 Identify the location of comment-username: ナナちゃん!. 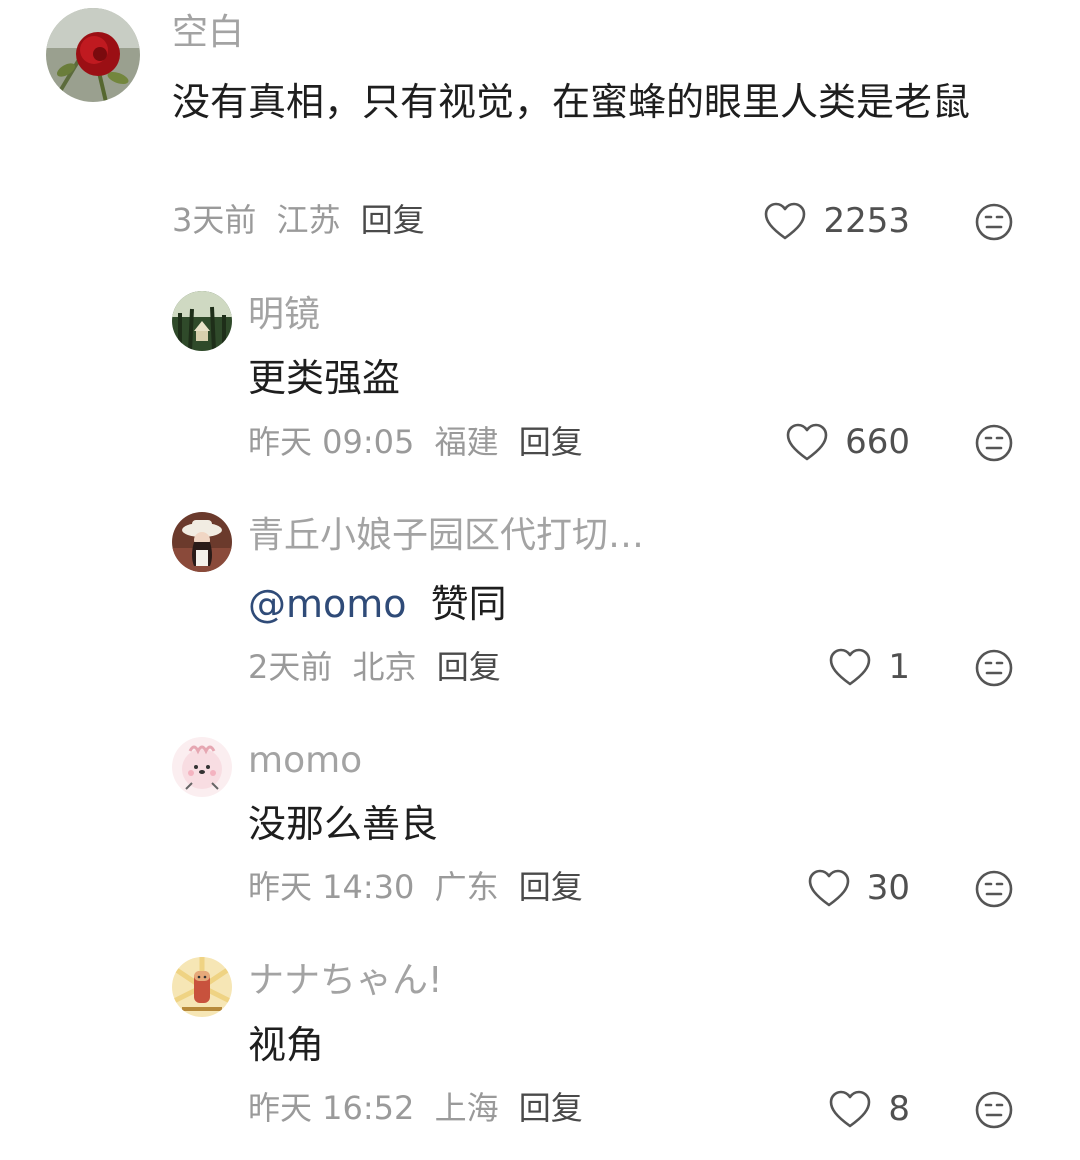
(345, 981).